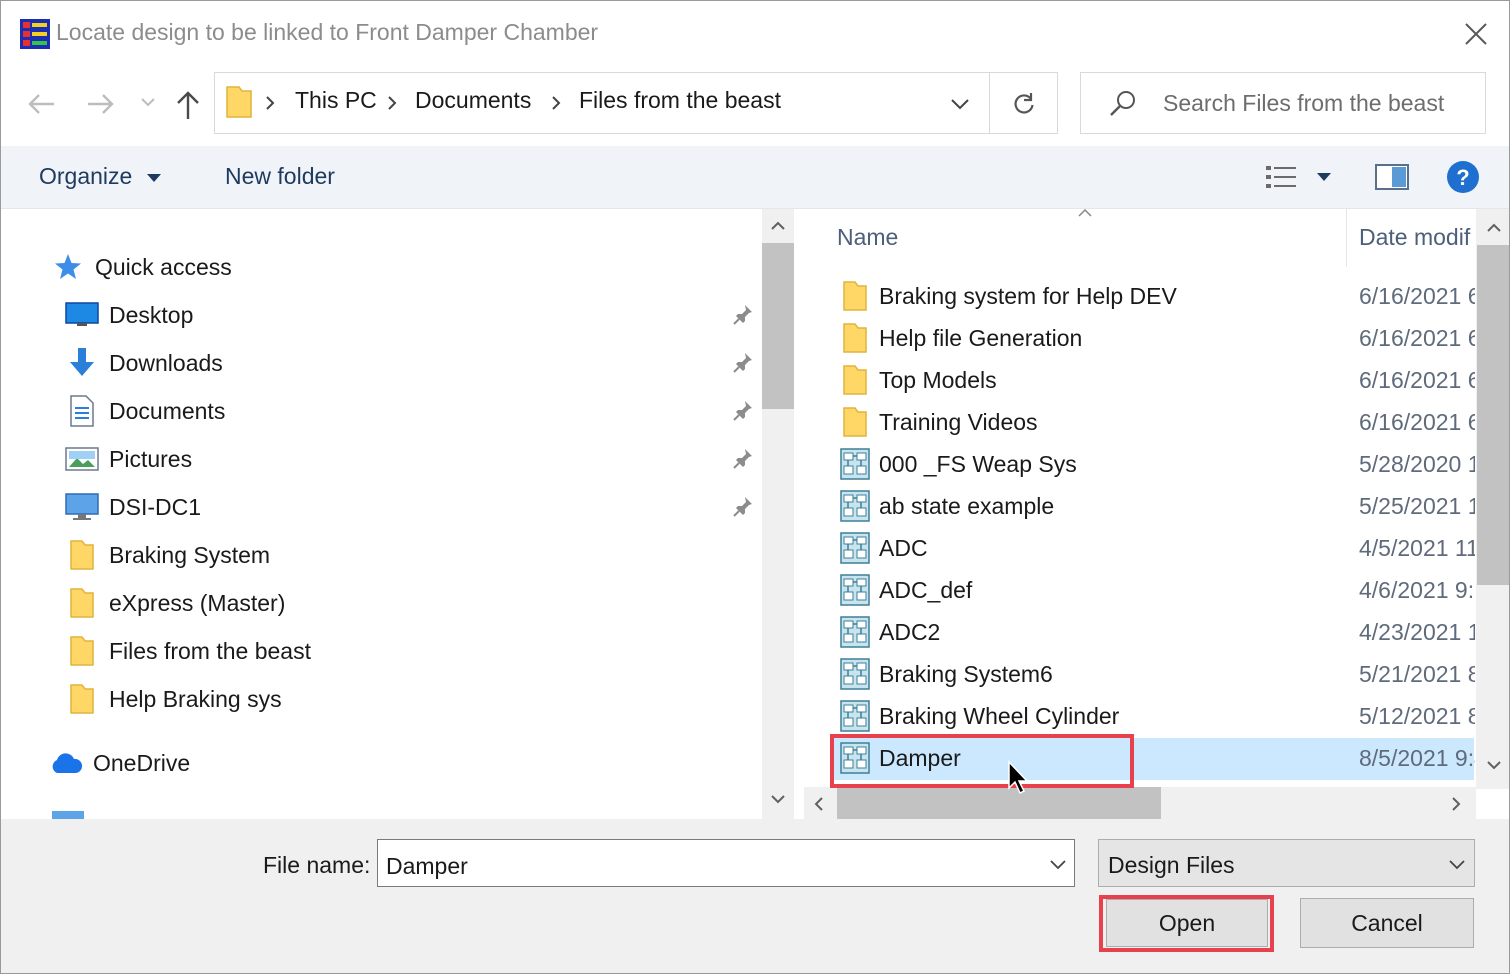  Describe the element at coordinates (1286, 863) in the screenshot. I see `file-type-select: Design Files` at that location.